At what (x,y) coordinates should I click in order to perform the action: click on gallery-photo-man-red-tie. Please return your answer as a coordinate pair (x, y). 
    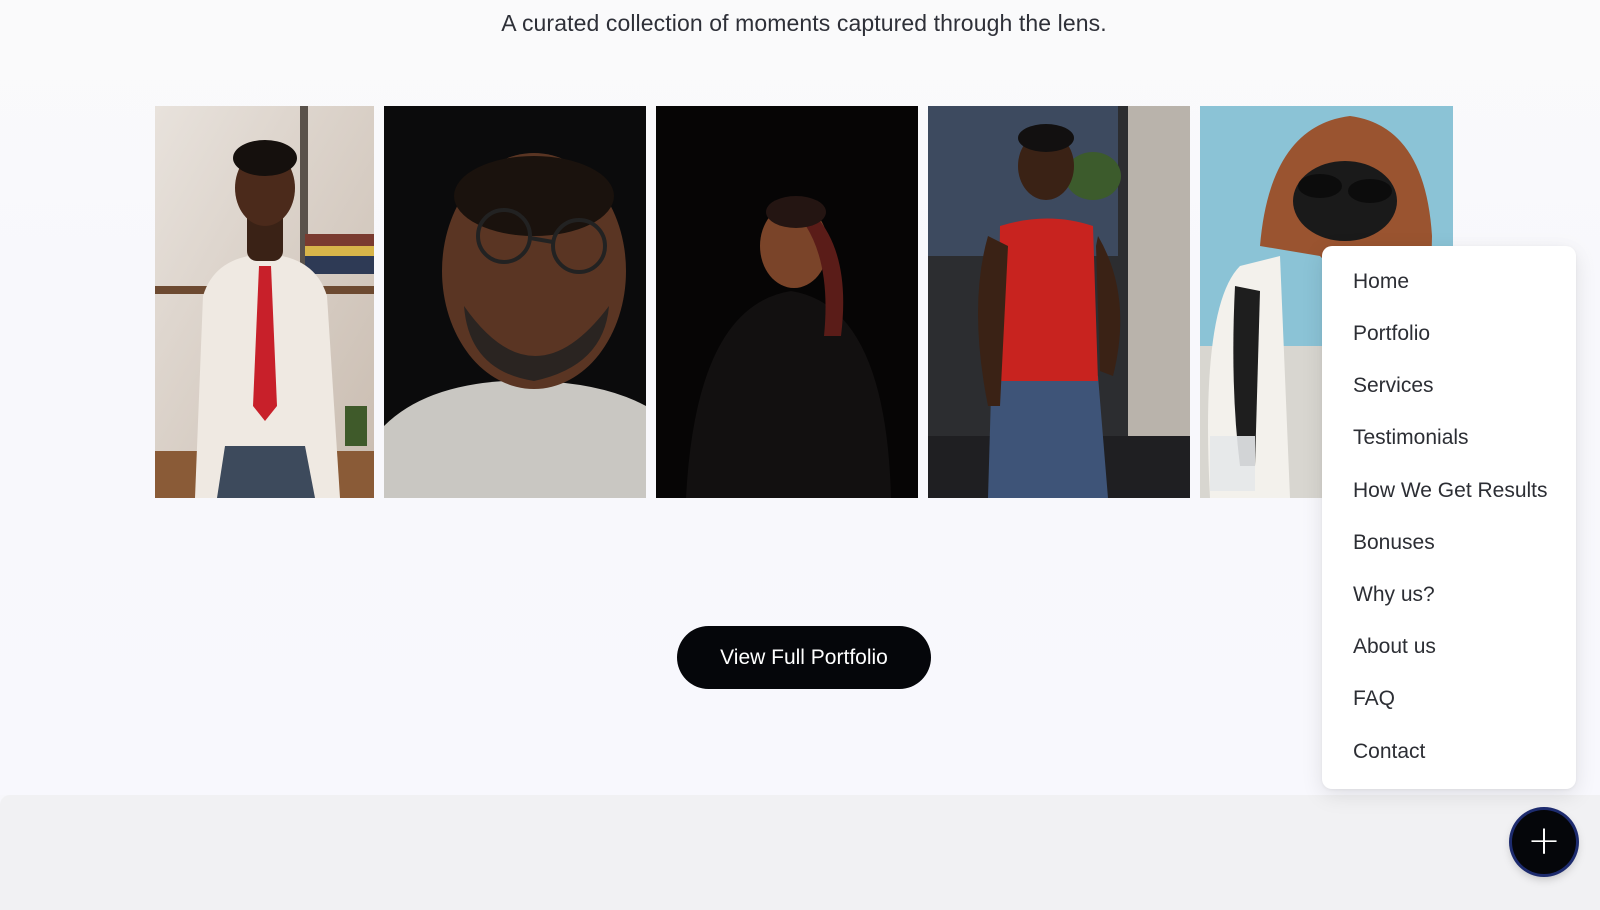
    Looking at the image, I should click on (264, 302).